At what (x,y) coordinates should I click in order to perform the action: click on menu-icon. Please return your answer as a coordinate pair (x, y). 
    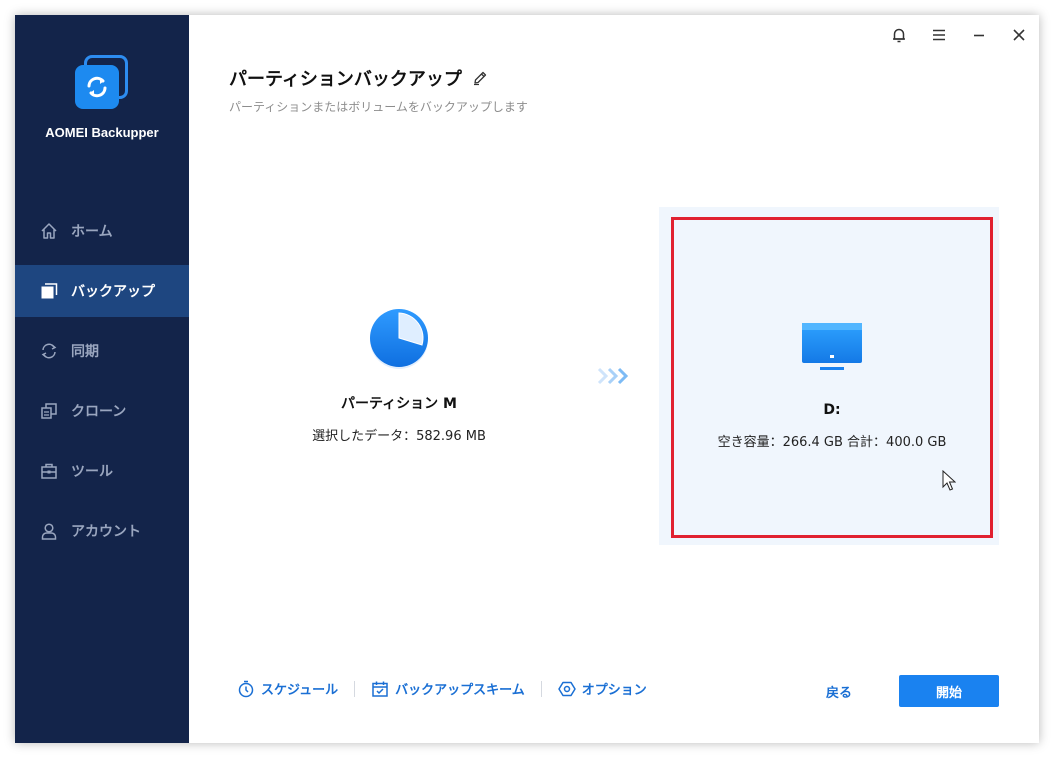
    Looking at the image, I should click on (939, 35).